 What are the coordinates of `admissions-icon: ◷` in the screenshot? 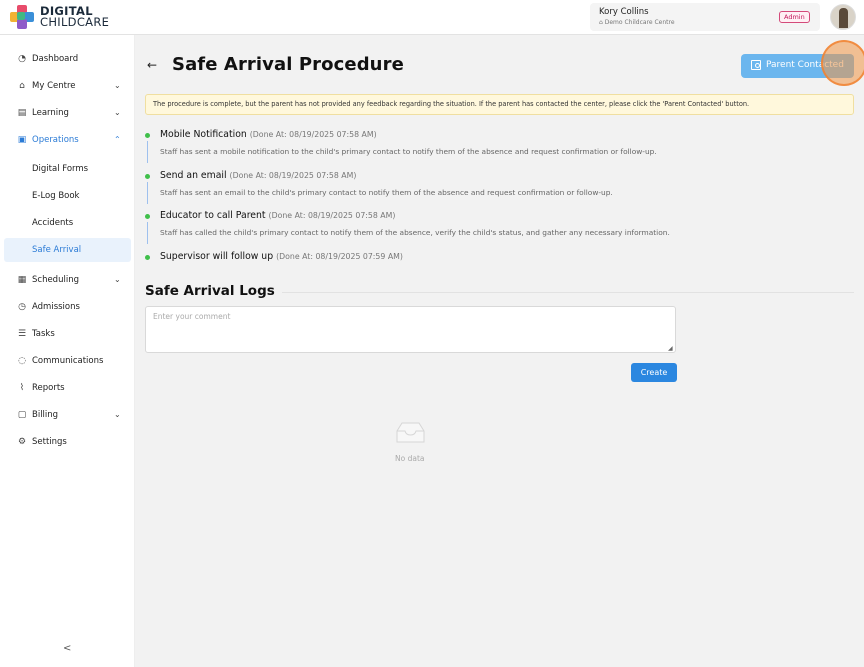 It's located at (22, 306).